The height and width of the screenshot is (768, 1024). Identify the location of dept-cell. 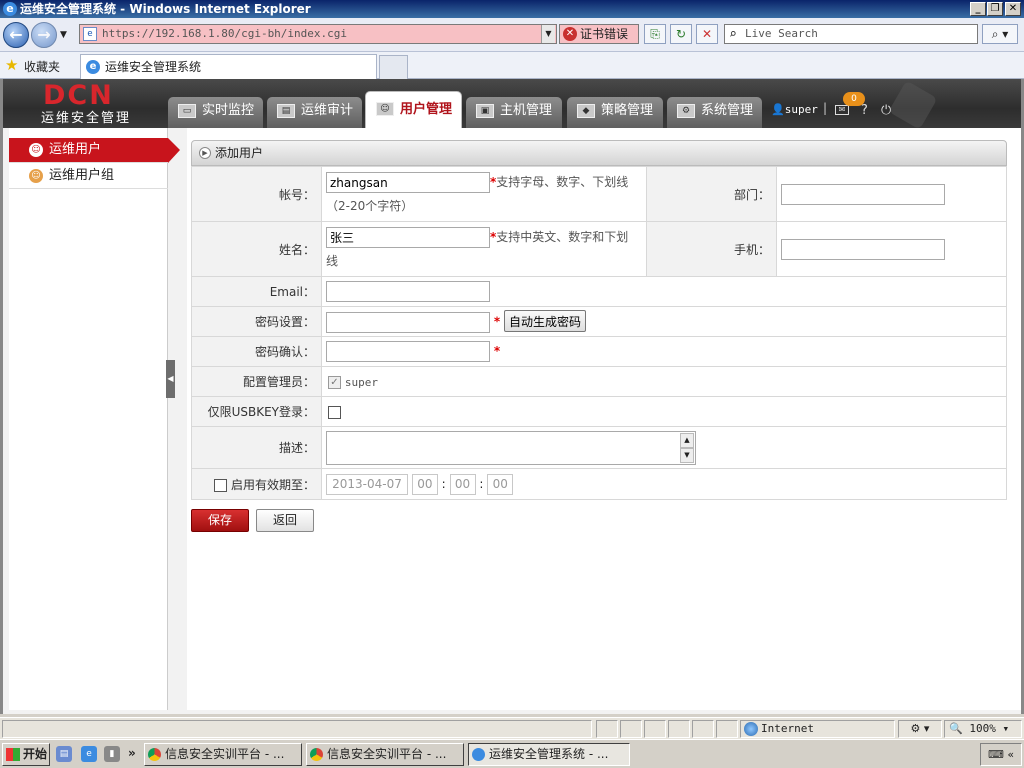
(891, 194).